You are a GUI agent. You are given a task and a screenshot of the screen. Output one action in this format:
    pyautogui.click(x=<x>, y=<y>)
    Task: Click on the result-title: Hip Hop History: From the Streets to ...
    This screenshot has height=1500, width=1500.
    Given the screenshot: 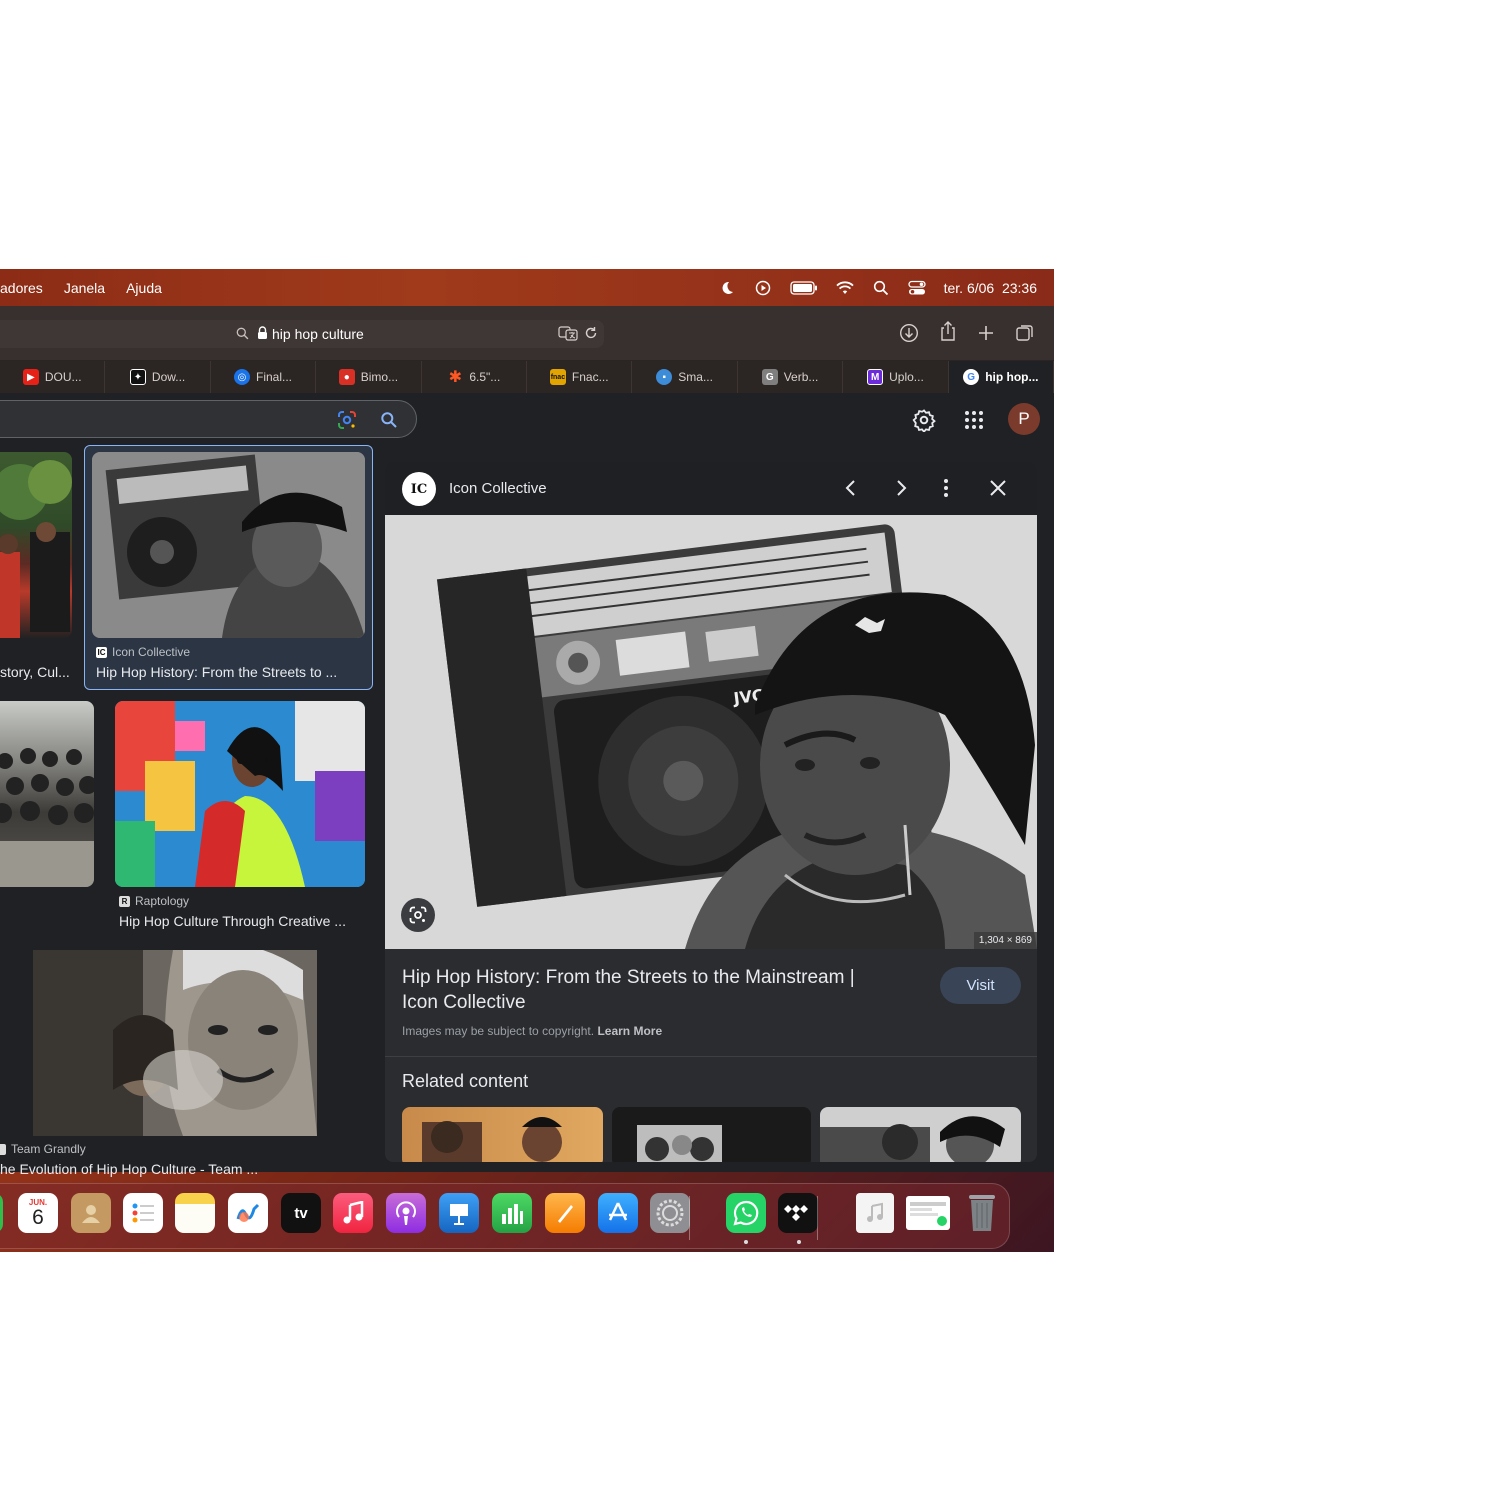 What is the action you would take?
    pyautogui.click(x=230, y=672)
    